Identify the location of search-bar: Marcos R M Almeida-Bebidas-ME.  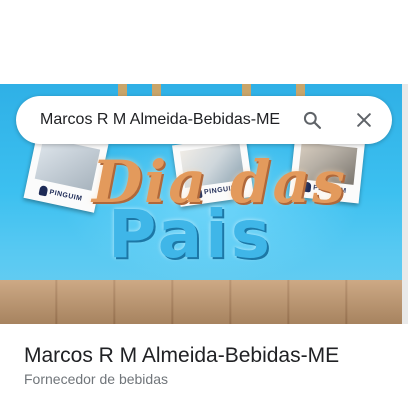
(204, 120).